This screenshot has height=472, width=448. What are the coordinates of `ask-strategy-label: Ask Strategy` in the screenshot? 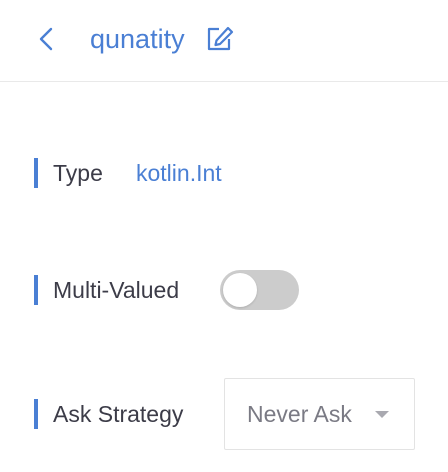 It's located at (118, 414).